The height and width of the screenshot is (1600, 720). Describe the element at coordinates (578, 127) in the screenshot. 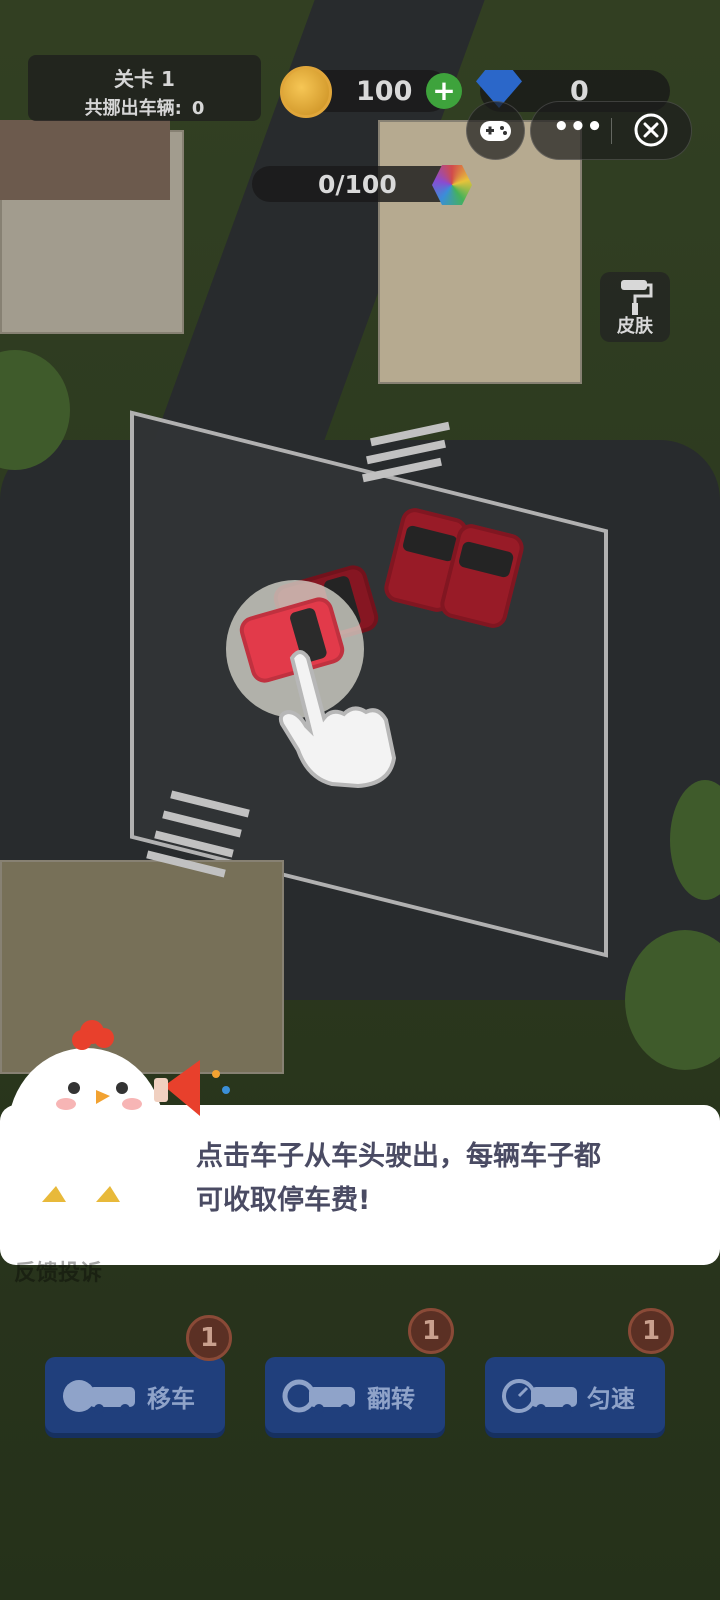

I see `more-button: •••` at that location.